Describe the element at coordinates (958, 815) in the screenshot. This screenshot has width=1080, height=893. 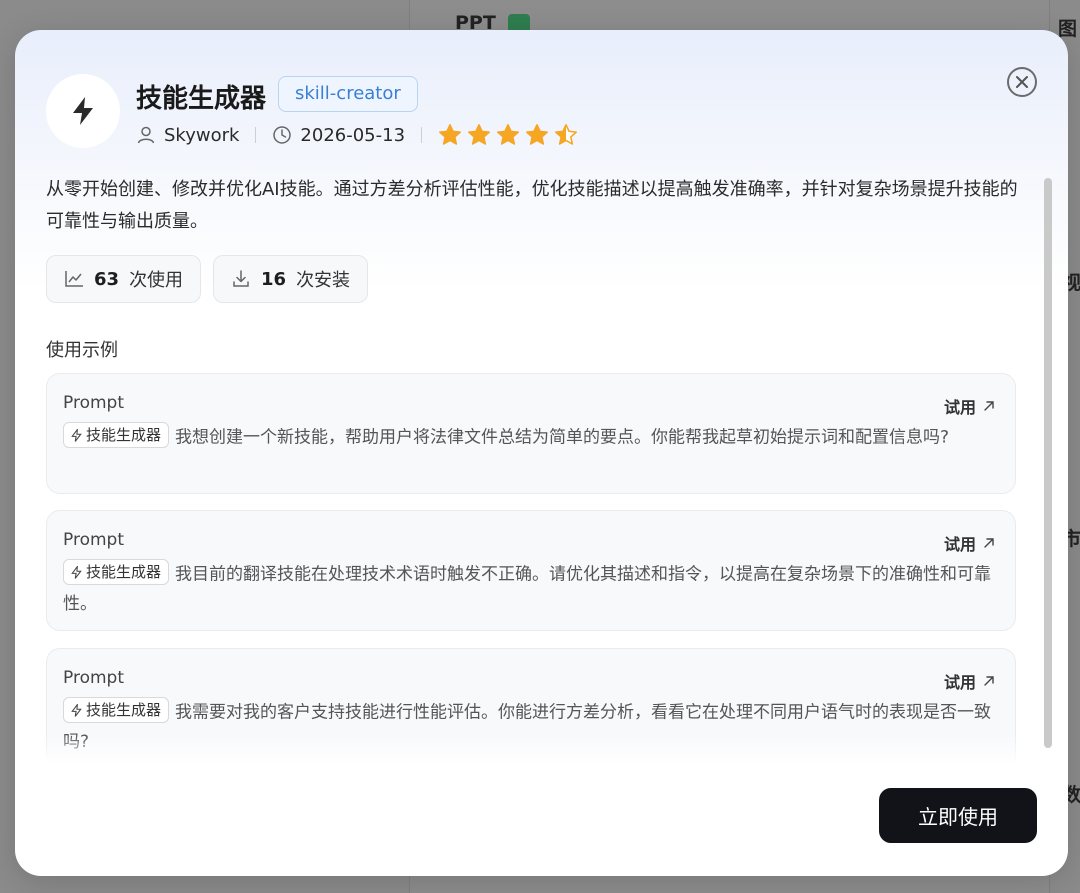
I see `use-now-button: 立即使用` at that location.